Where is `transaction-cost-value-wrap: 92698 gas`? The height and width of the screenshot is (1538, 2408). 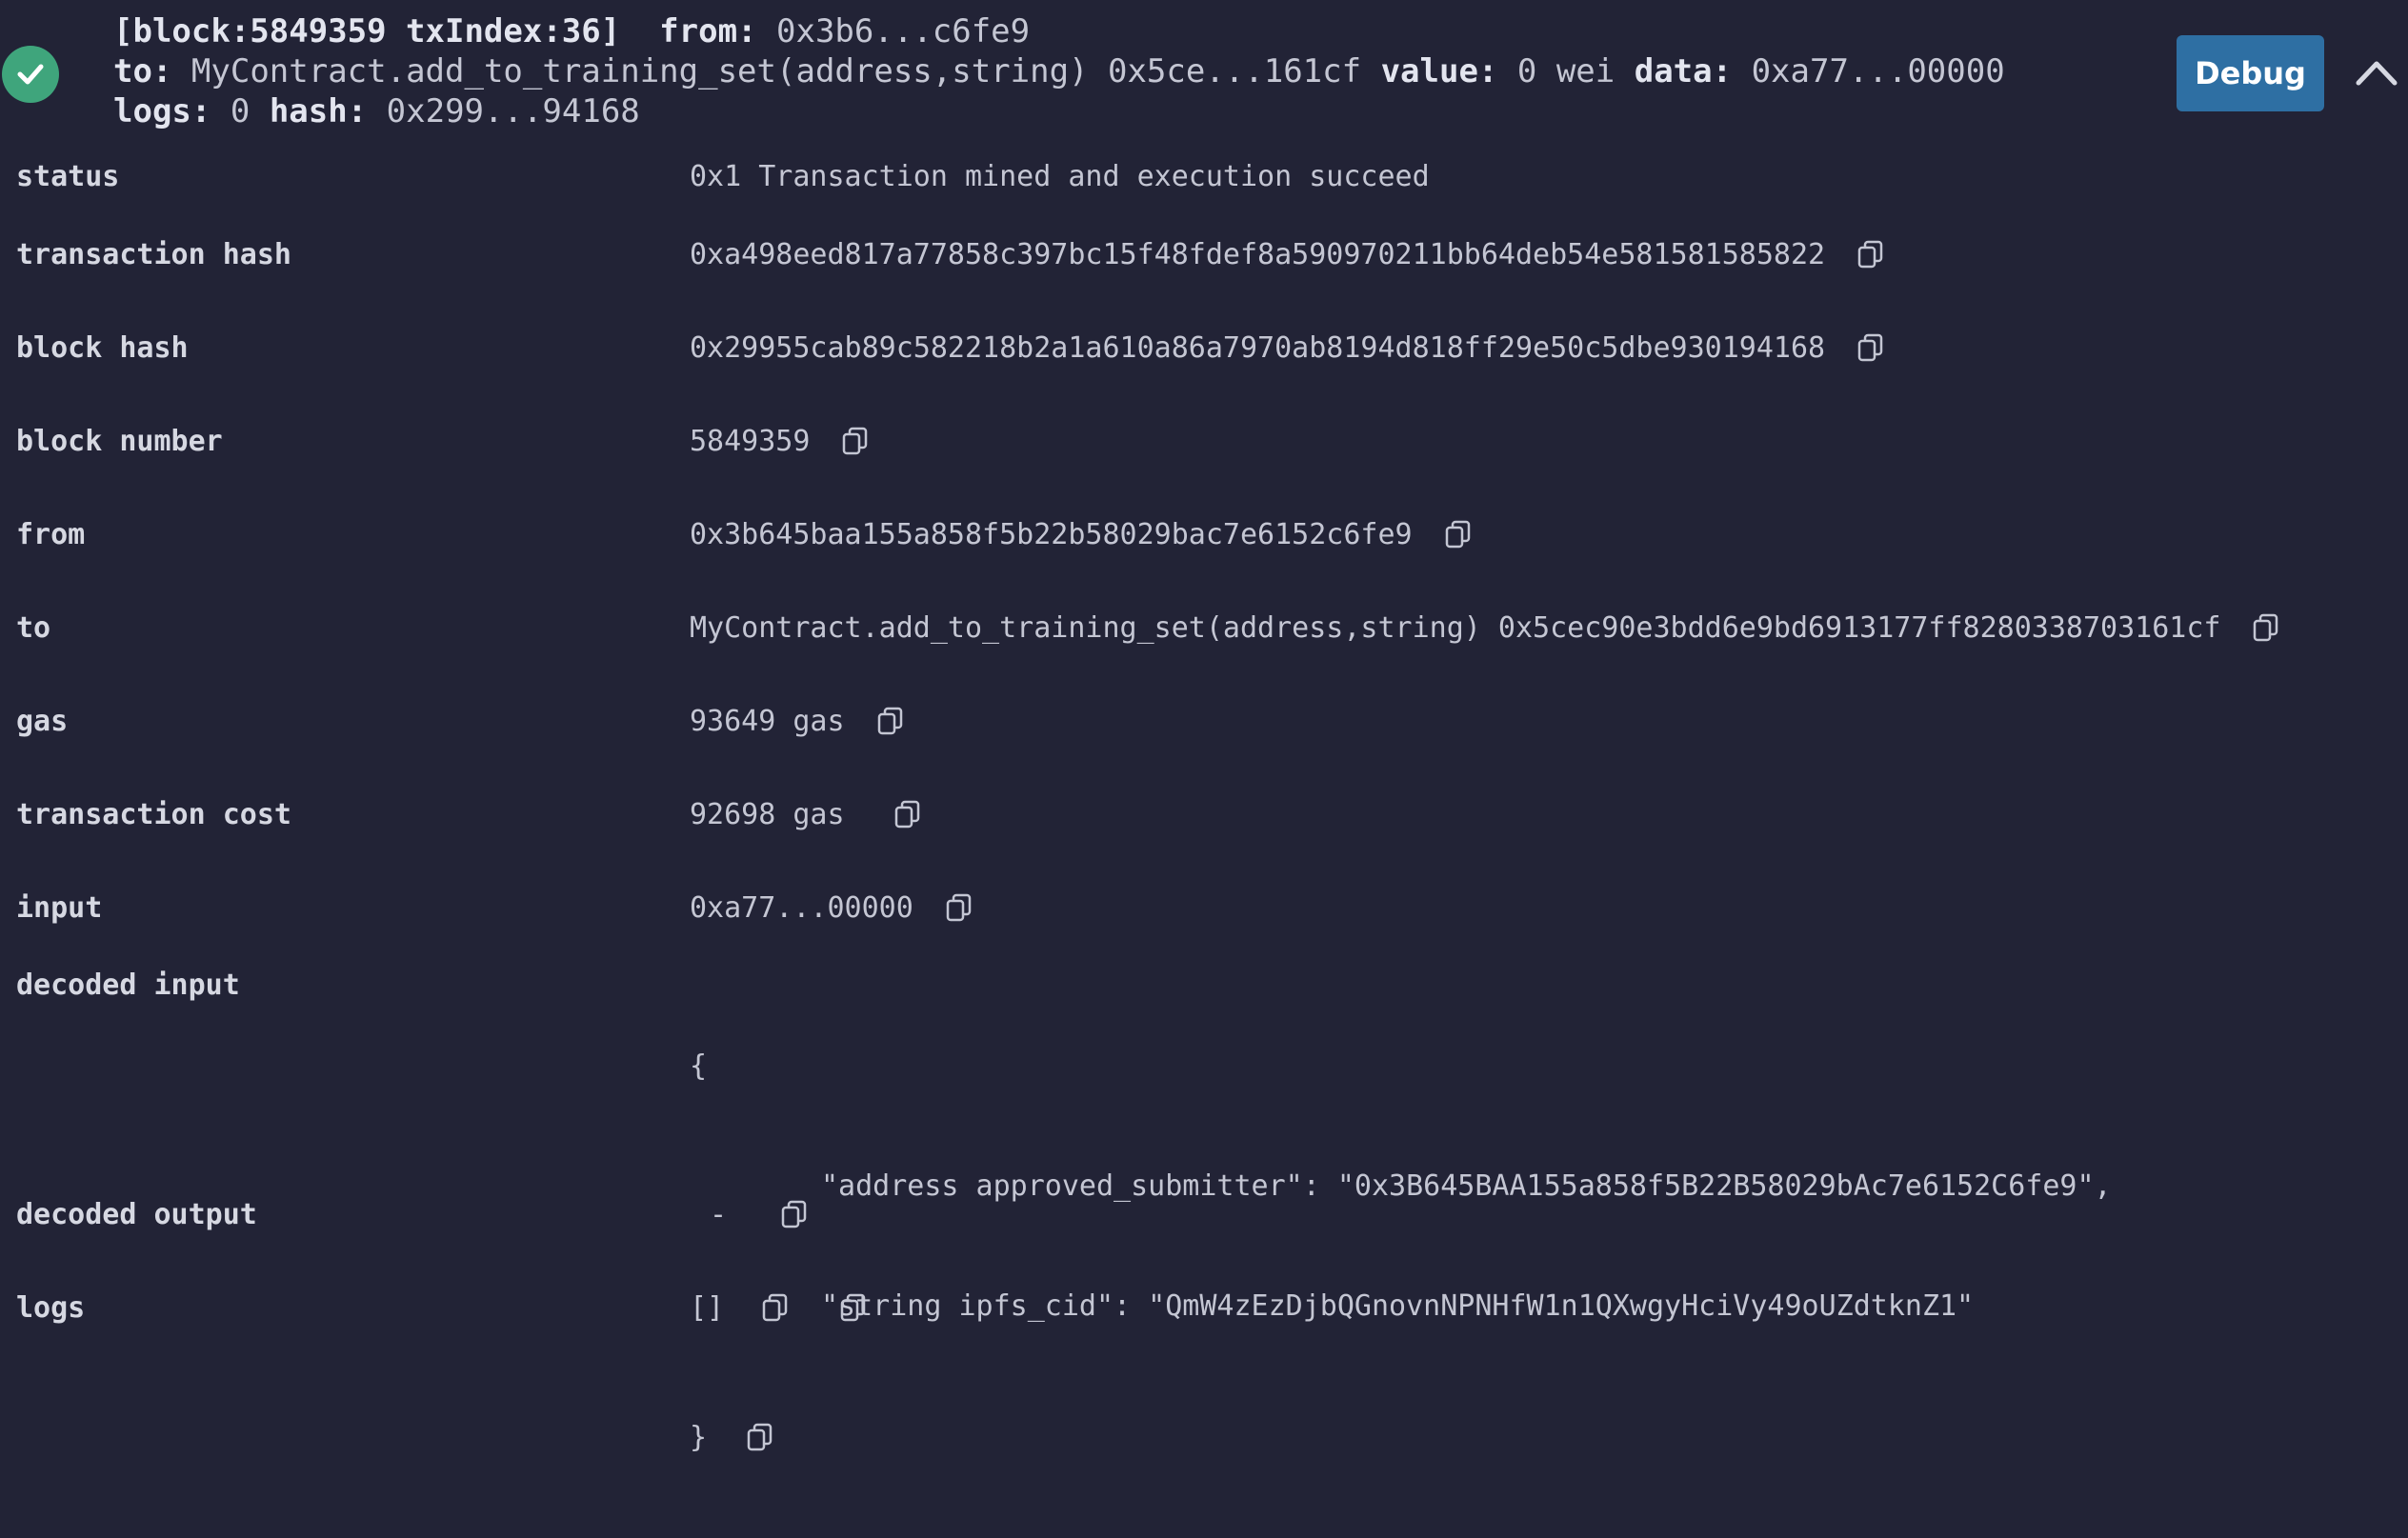 transaction-cost-value-wrap: 92698 gas is located at coordinates (805, 815).